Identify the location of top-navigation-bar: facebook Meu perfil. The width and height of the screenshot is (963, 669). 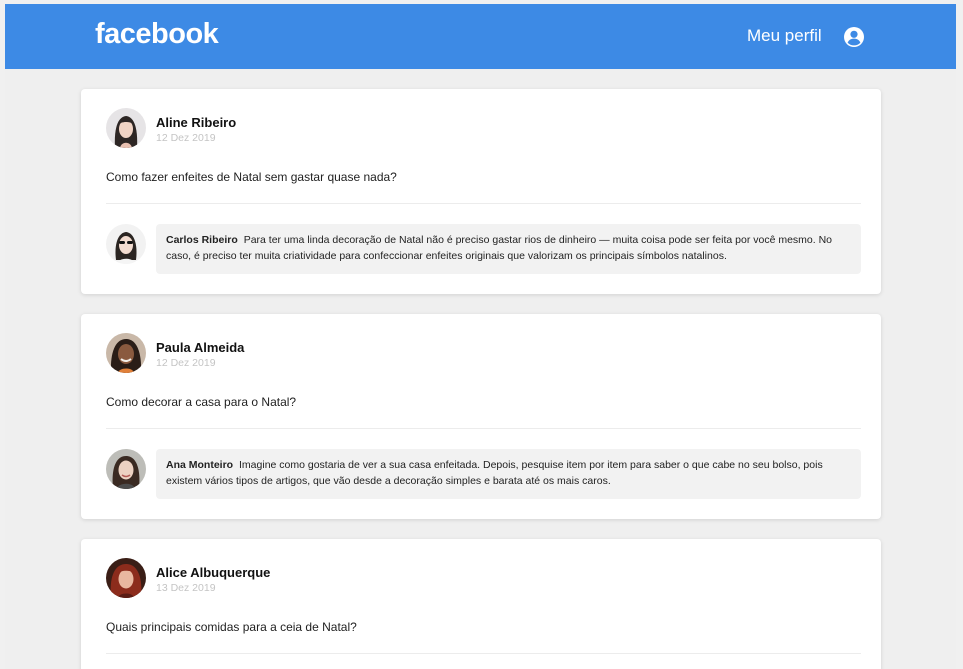
(480, 36).